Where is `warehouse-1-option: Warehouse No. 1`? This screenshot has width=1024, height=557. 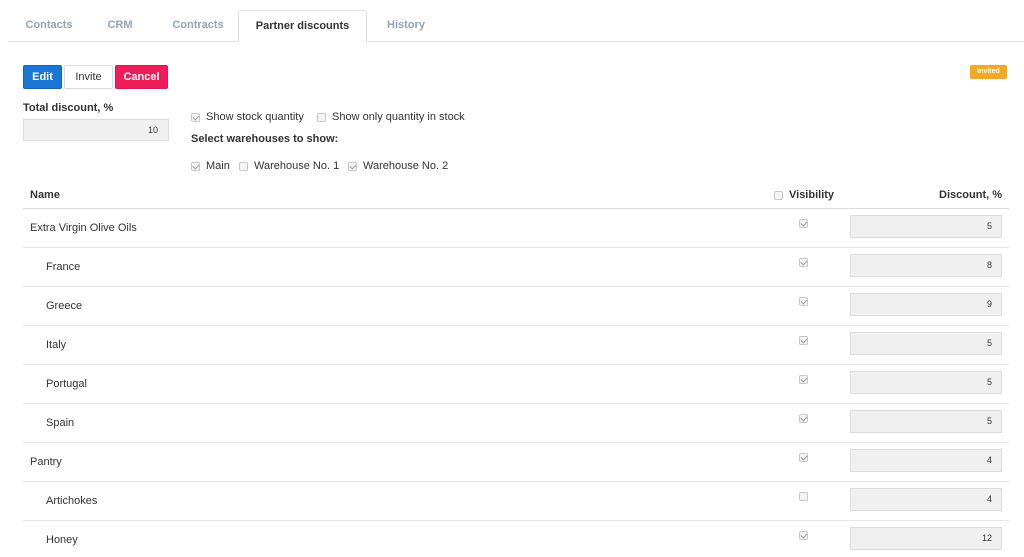
warehouse-1-option: Warehouse No. 1 is located at coordinates (289, 166).